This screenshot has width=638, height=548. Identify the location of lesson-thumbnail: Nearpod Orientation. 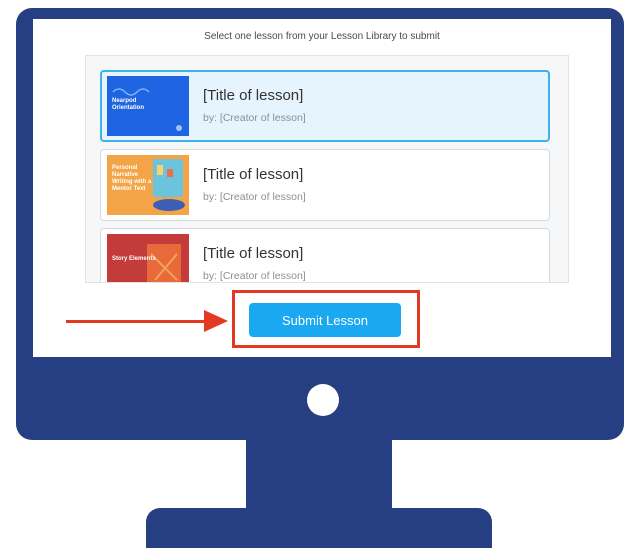
(148, 106).